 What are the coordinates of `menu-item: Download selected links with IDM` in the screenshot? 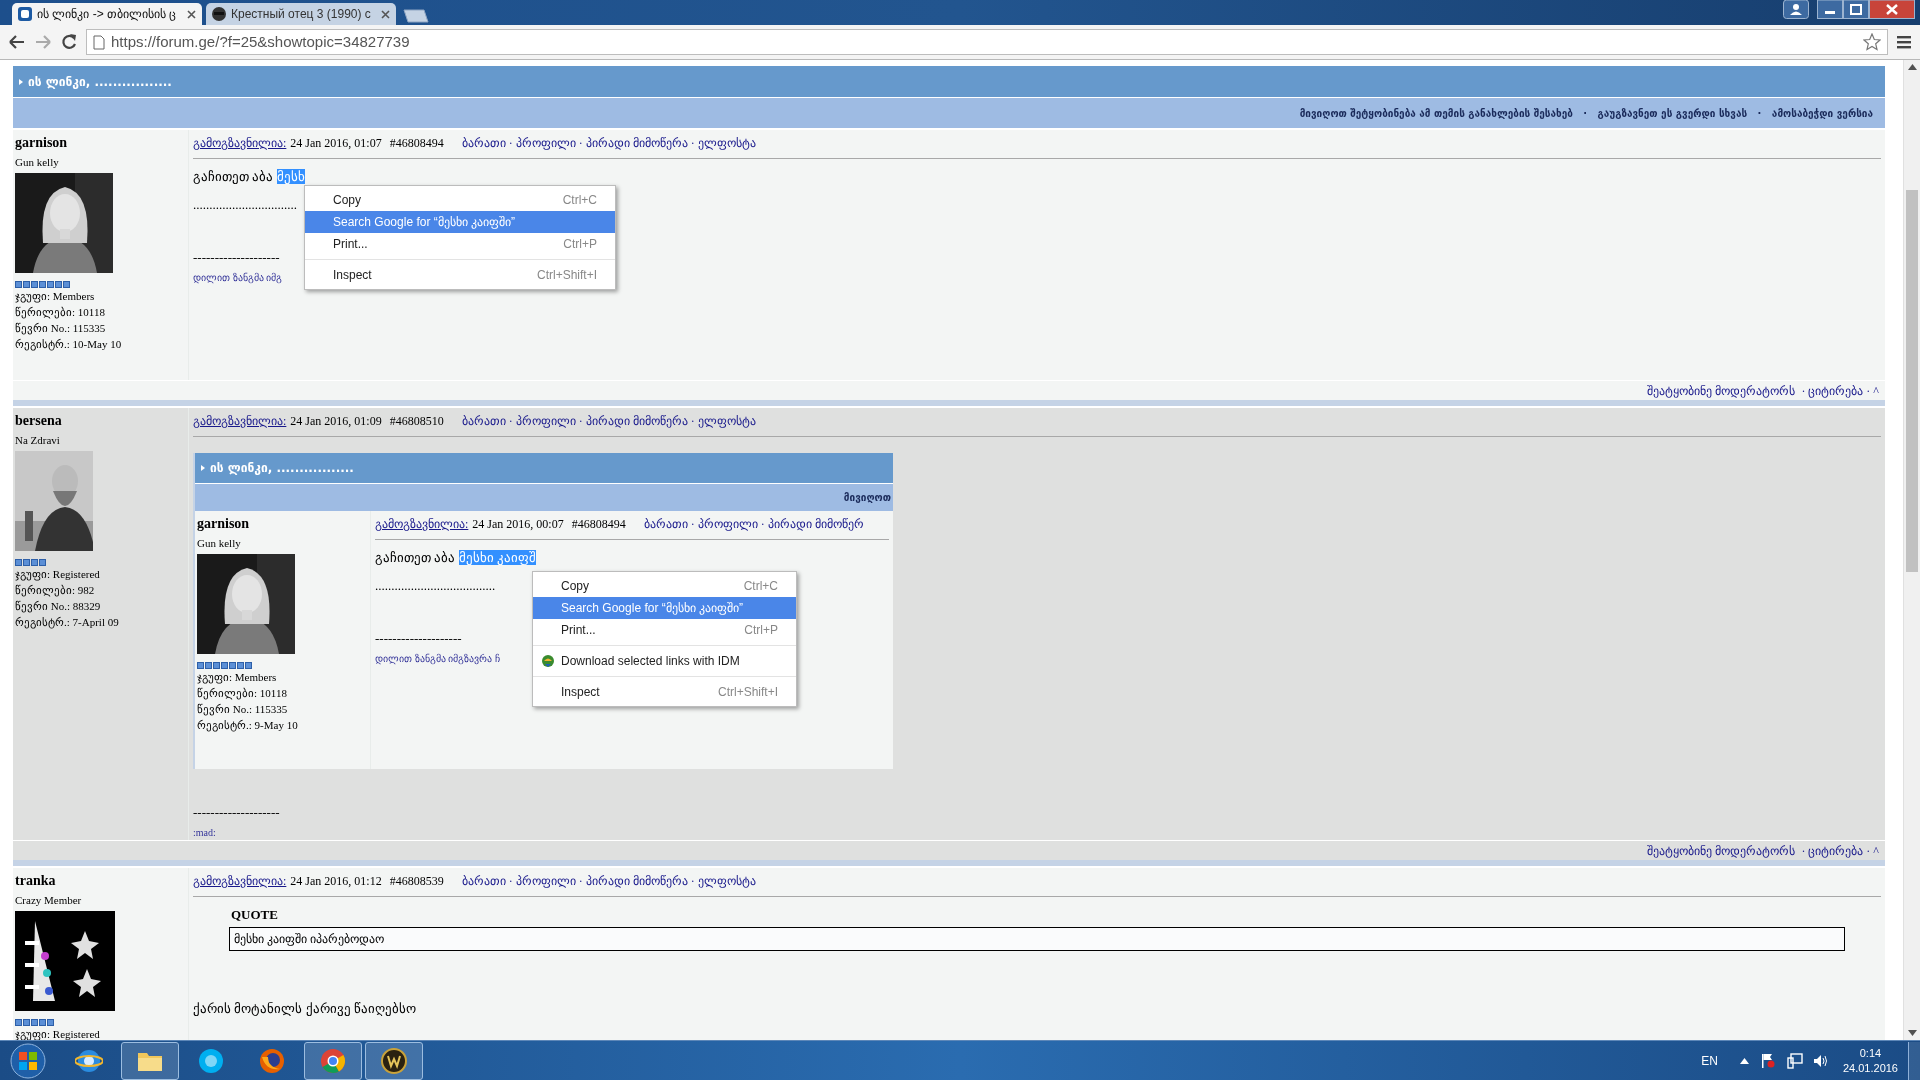 It's located at (664, 661).